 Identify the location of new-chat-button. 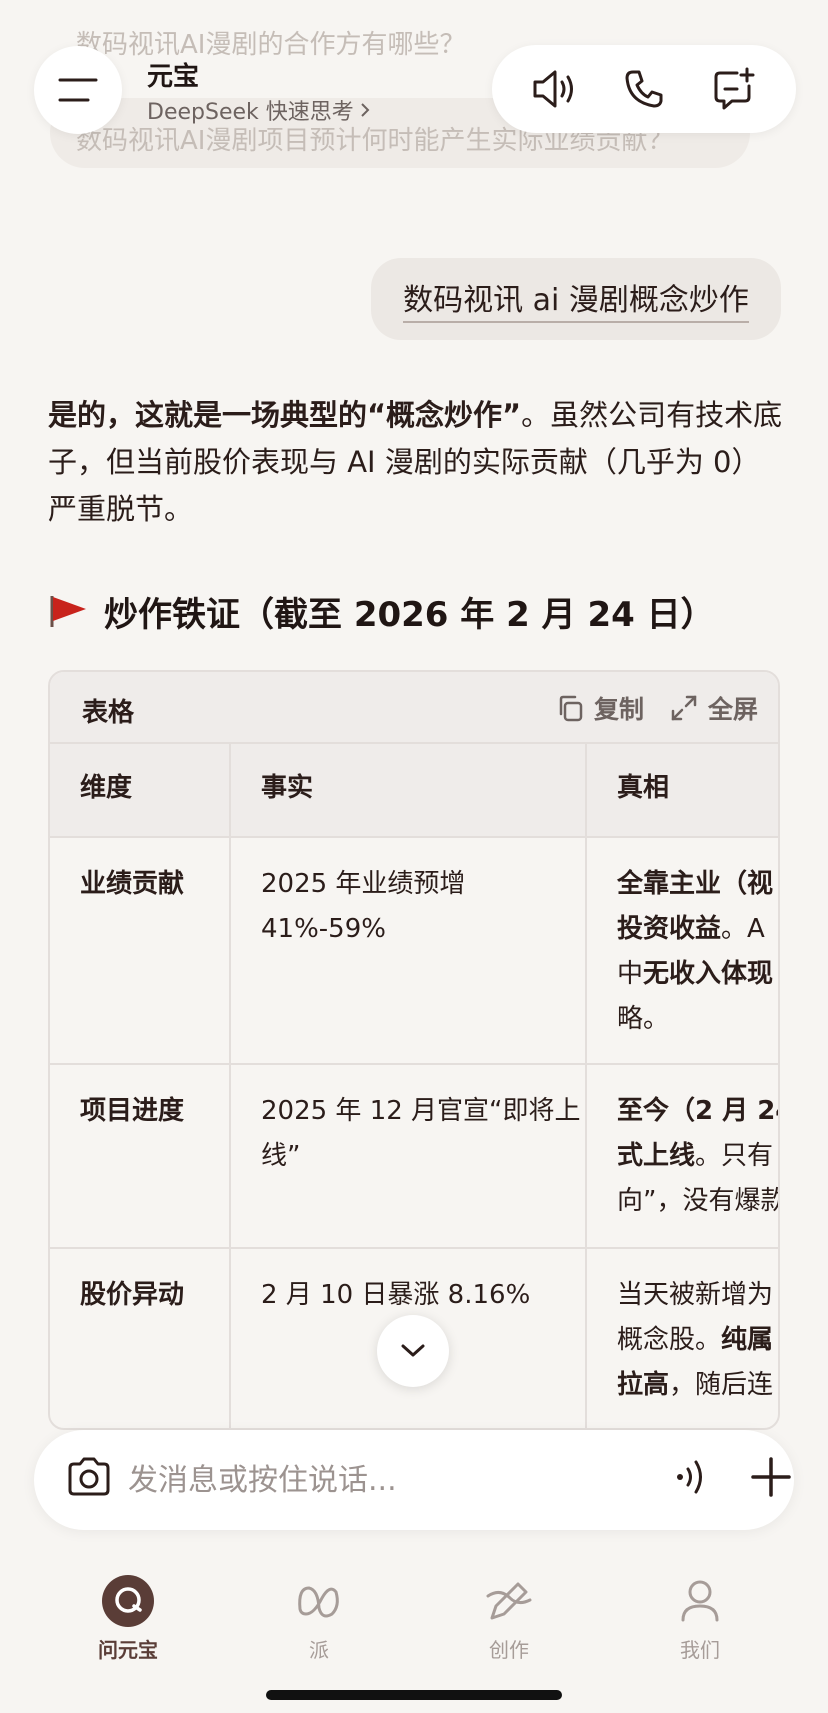
(733, 89).